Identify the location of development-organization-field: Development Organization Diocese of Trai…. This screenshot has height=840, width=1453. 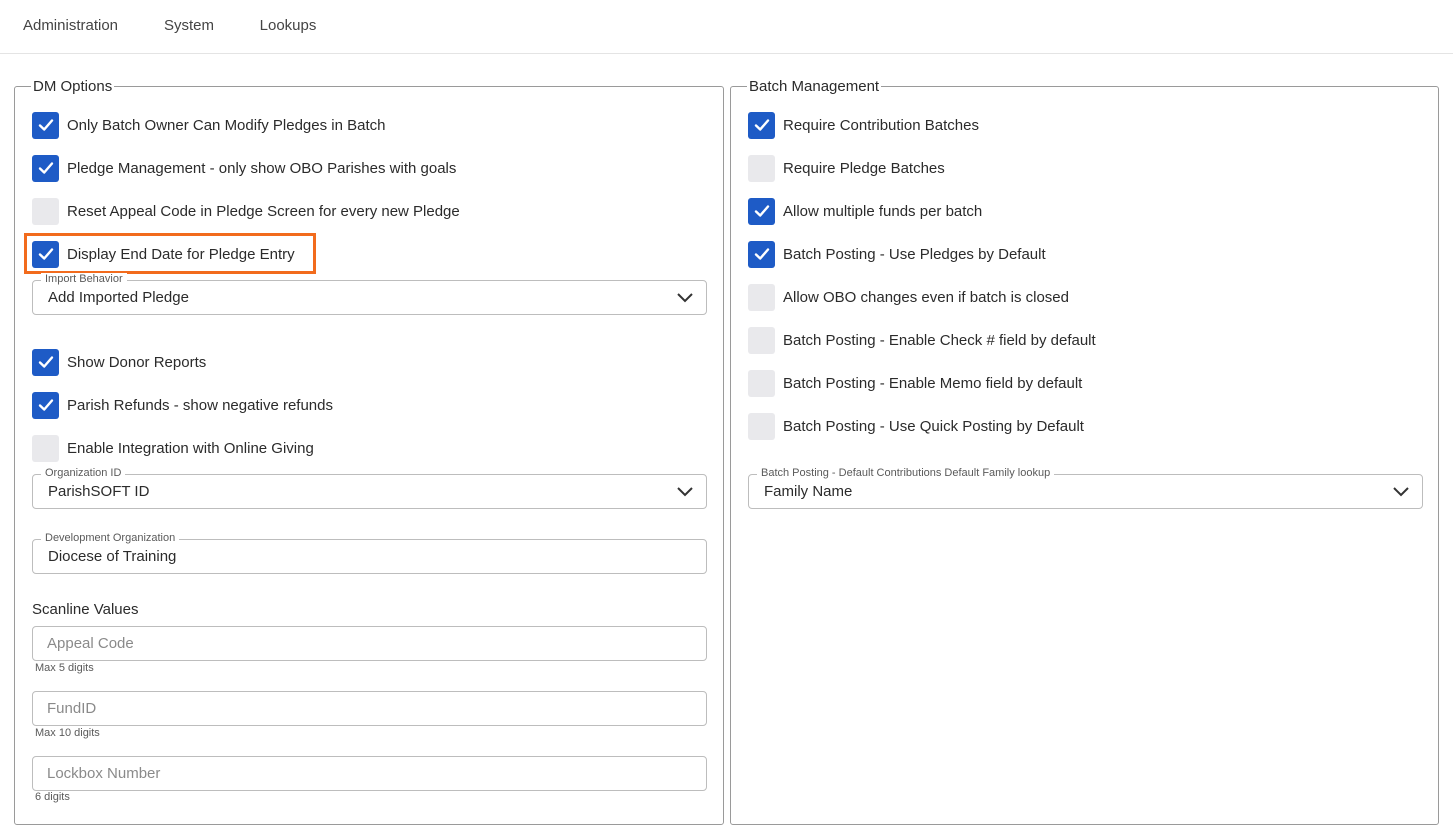
(369, 553).